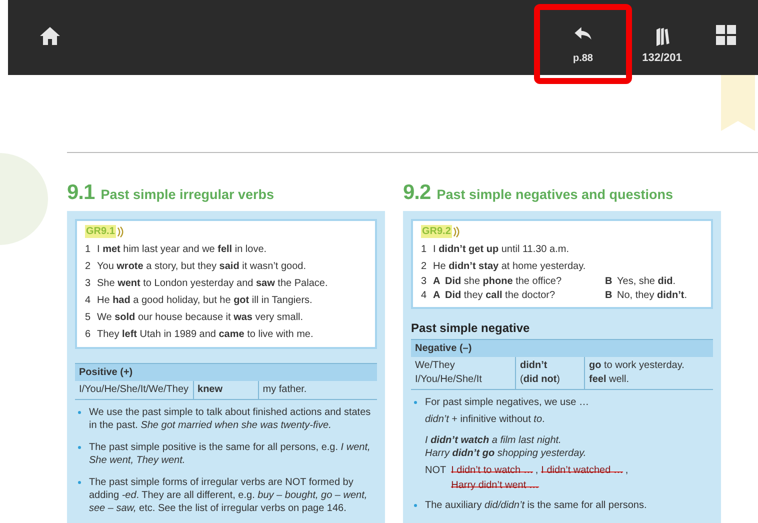 The image size is (758, 523). I want to click on table-header: Positive (+), so click(226, 372).